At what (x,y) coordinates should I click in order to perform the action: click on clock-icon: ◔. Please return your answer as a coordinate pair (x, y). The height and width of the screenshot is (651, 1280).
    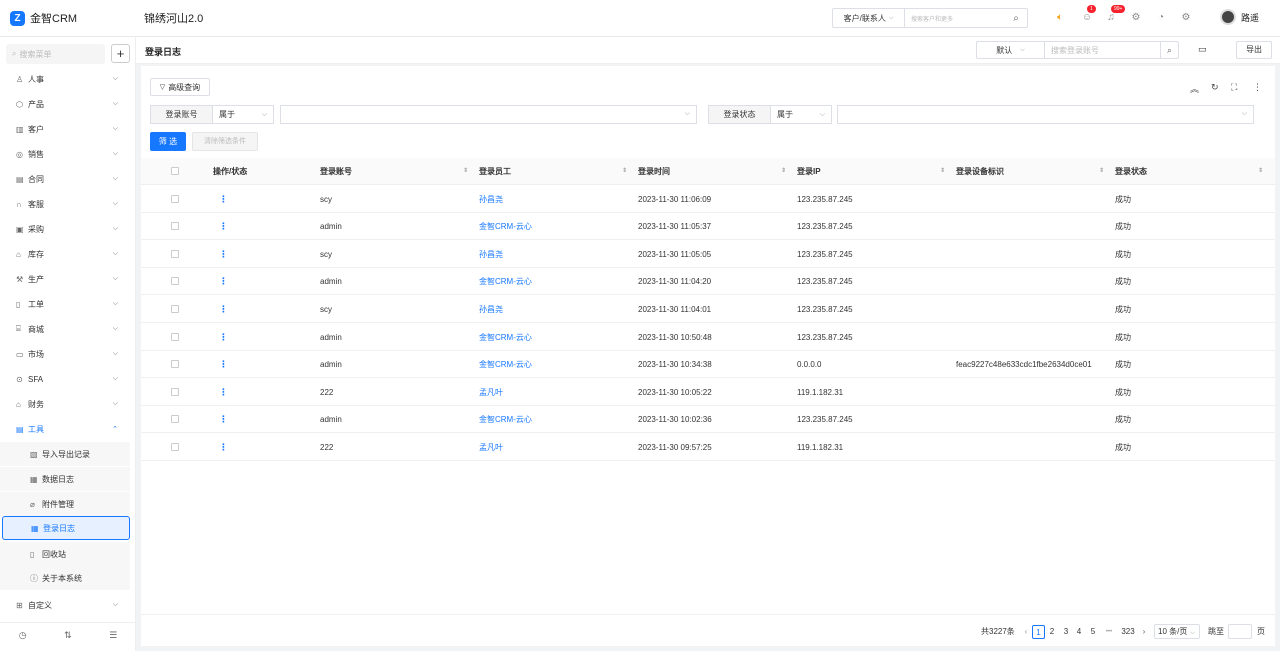
    Looking at the image, I should click on (1161, 18).